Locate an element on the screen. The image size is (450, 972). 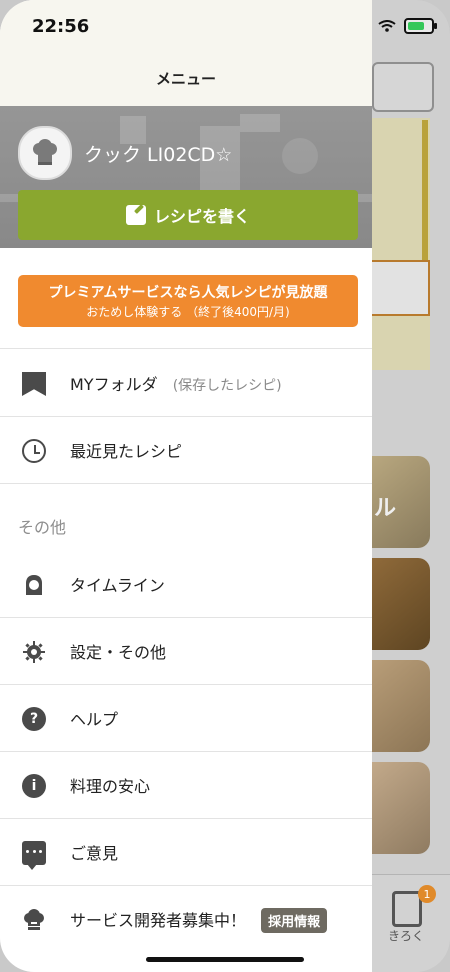
write-recipe-button: レシピを書く is located at coordinates (188, 215).